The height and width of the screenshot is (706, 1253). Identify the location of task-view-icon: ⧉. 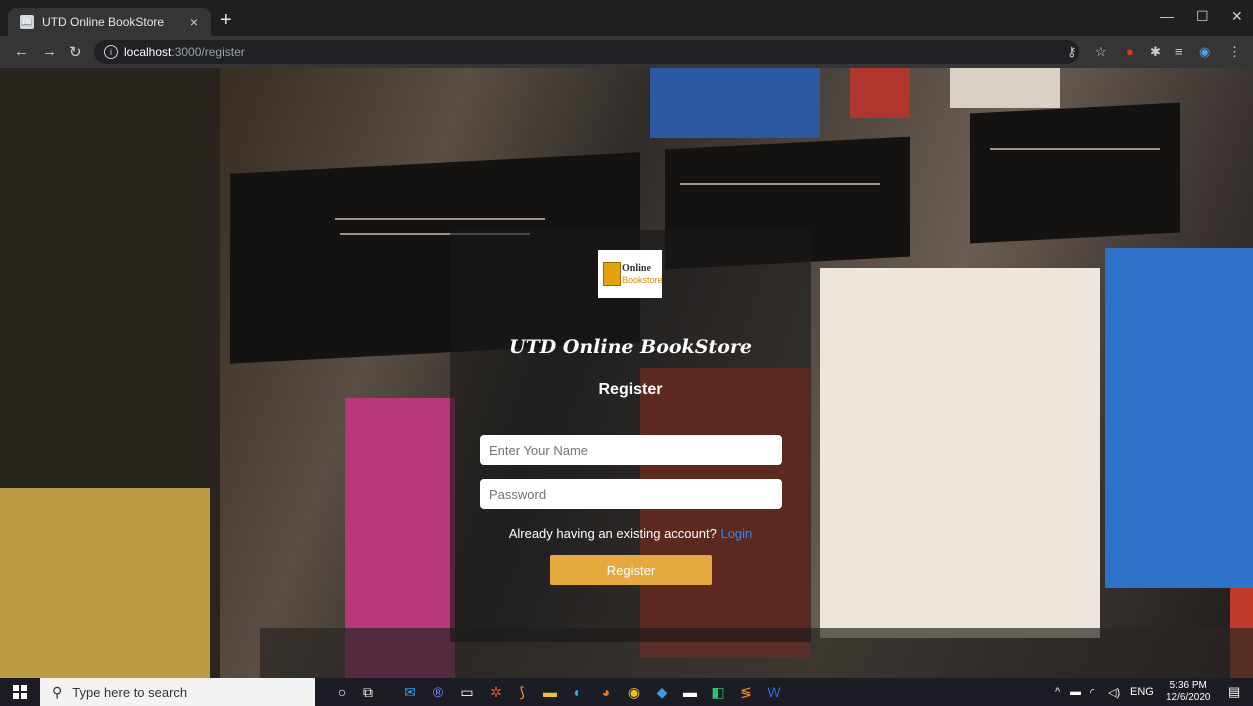
(368, 692).